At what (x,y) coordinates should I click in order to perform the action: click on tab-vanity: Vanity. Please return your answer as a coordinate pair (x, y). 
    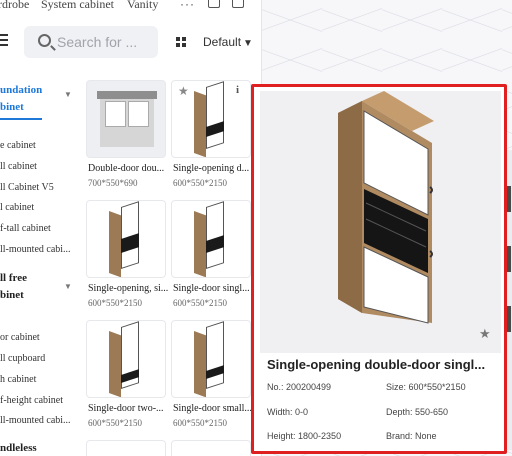
    Looking at the image, I should click on (142, 6).